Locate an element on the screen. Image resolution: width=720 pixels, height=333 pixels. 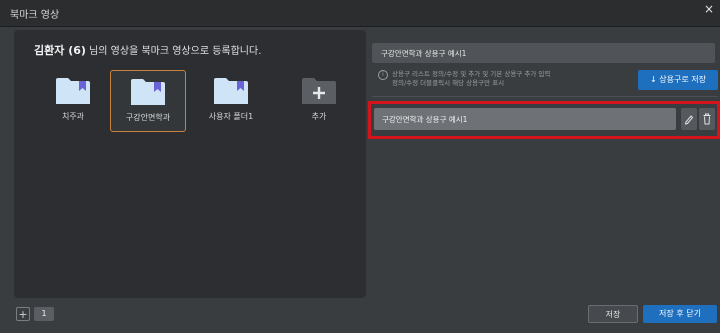
add-page-button: + is located at coordinates (23, 314).